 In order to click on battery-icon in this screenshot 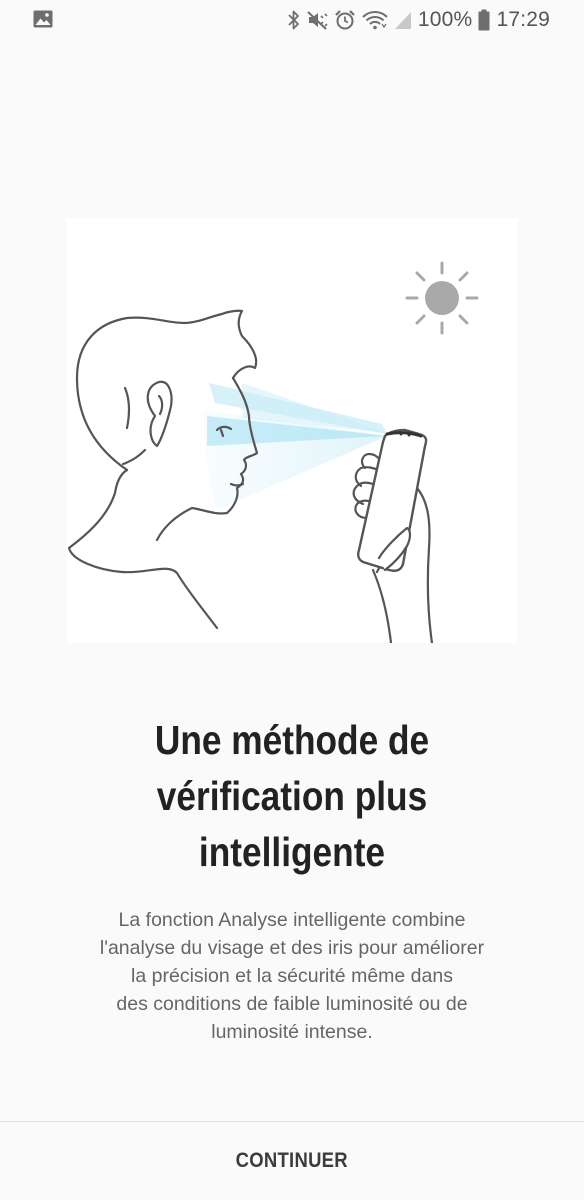, I will do `click(484, 20)`.